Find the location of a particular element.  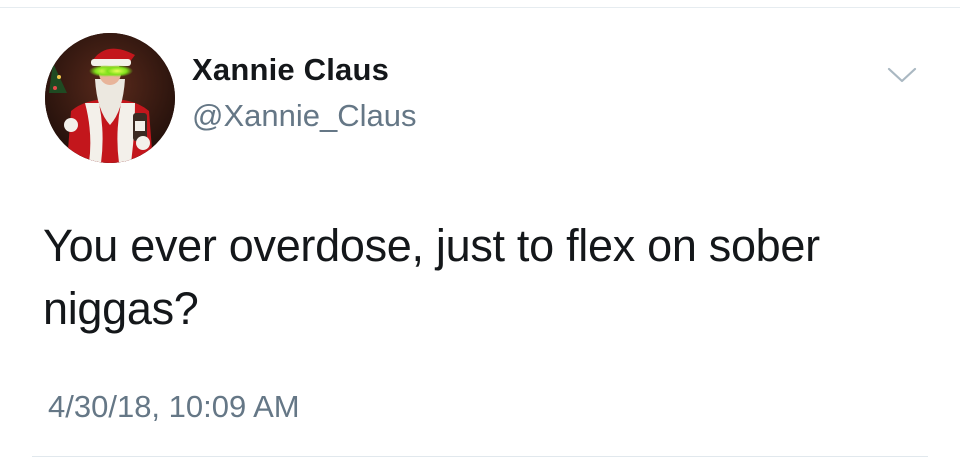

author-info: Xannie Claus @Xannie_Claus is located at coordinates (304, 93).